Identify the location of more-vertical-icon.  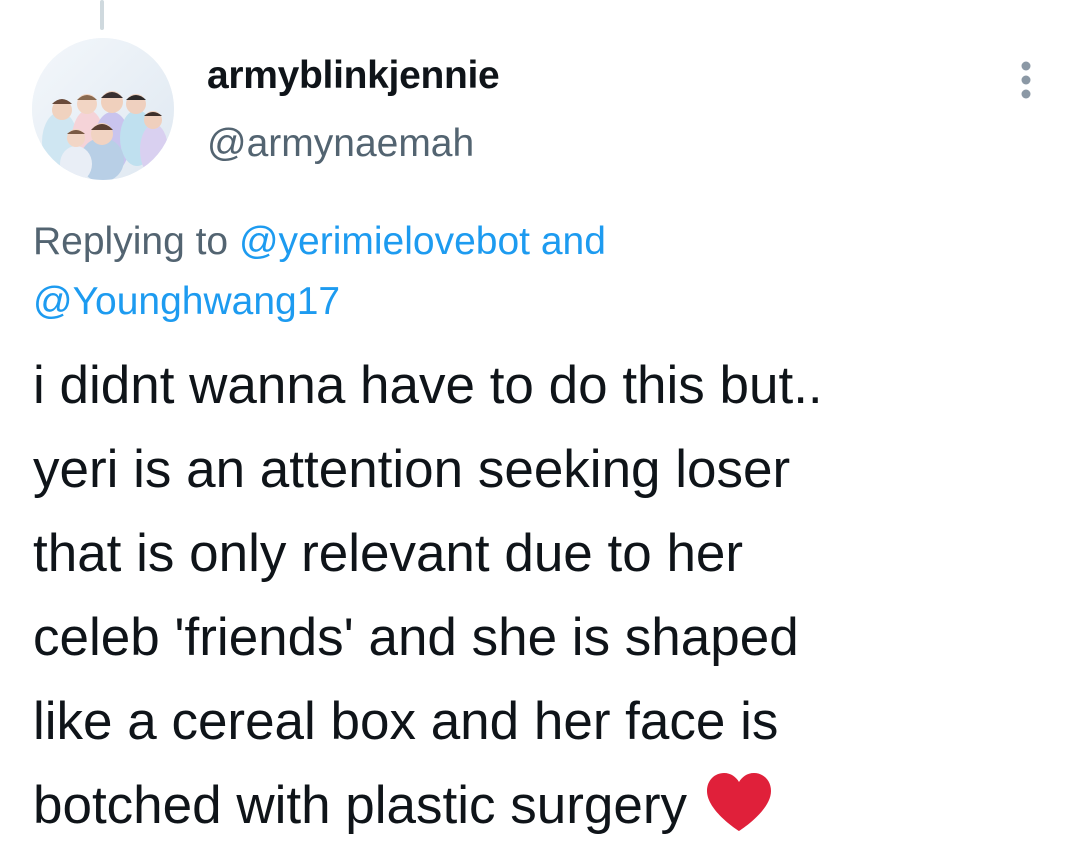
(1026, 80).